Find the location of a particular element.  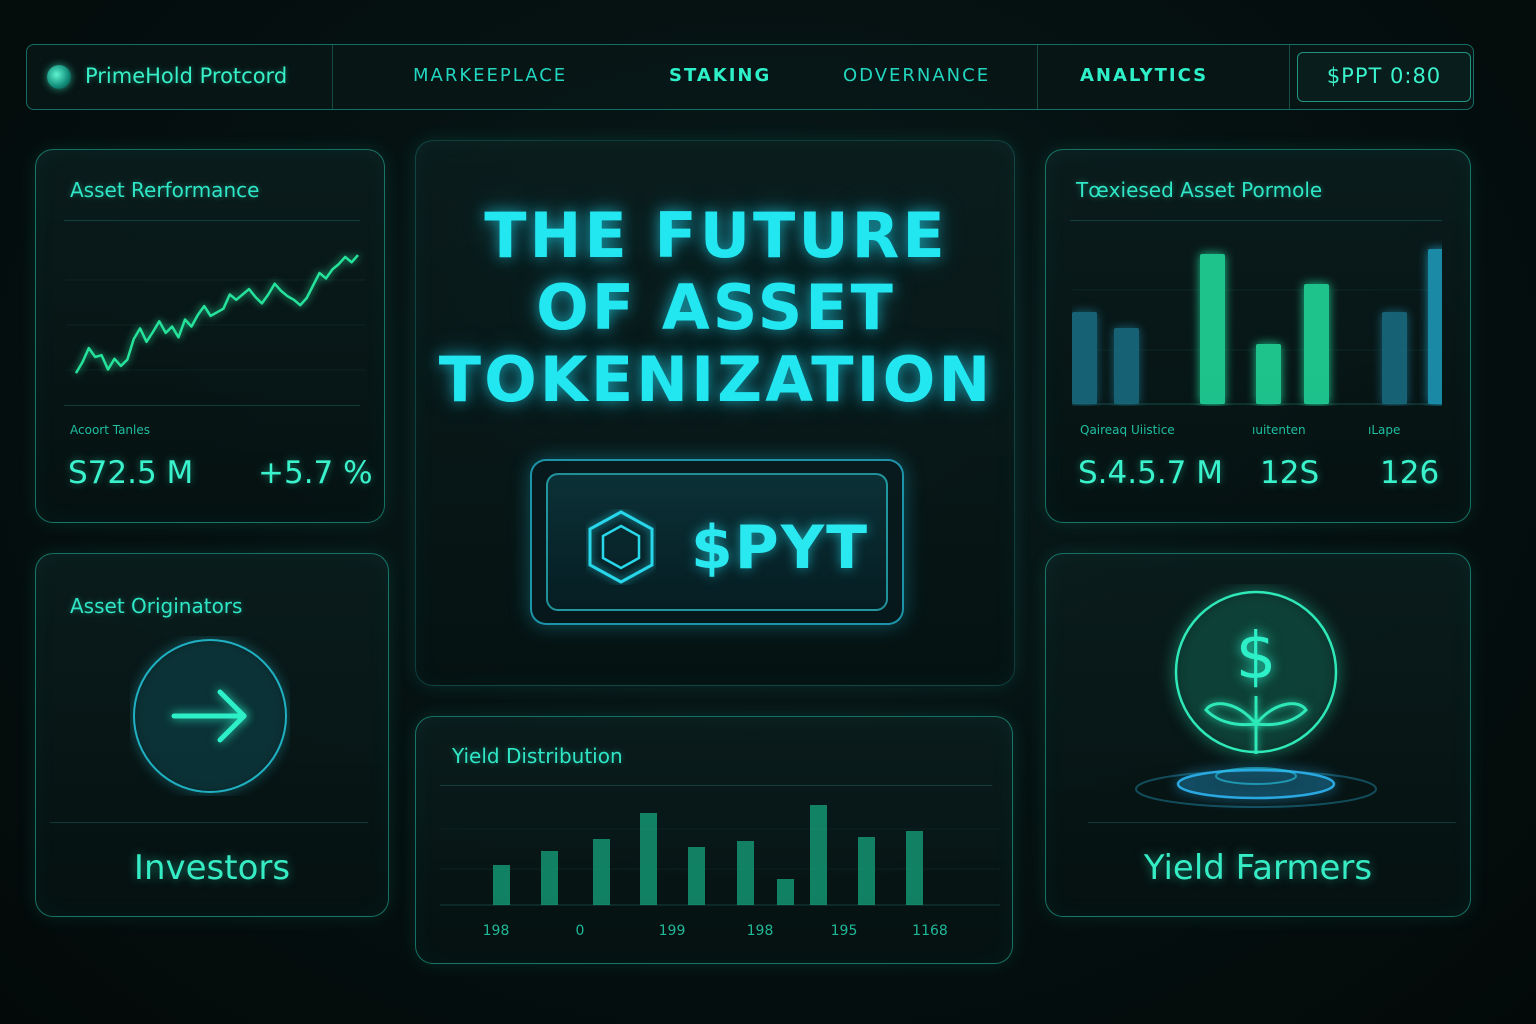

token-price-button: $PPT 0:80 is located at coordinates (1384, 77).